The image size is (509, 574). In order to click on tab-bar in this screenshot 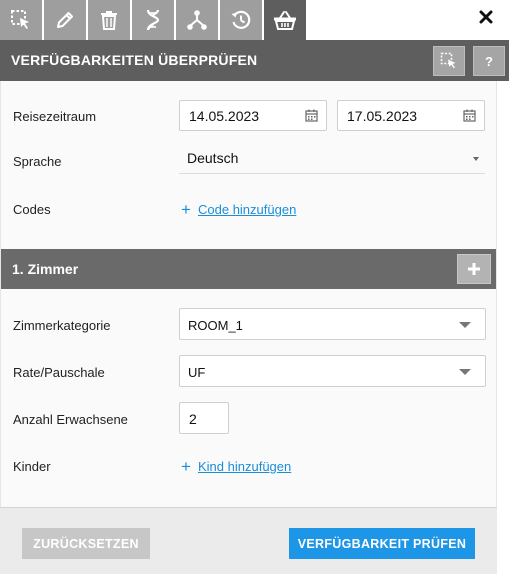, I will do `click(254, 20)`.